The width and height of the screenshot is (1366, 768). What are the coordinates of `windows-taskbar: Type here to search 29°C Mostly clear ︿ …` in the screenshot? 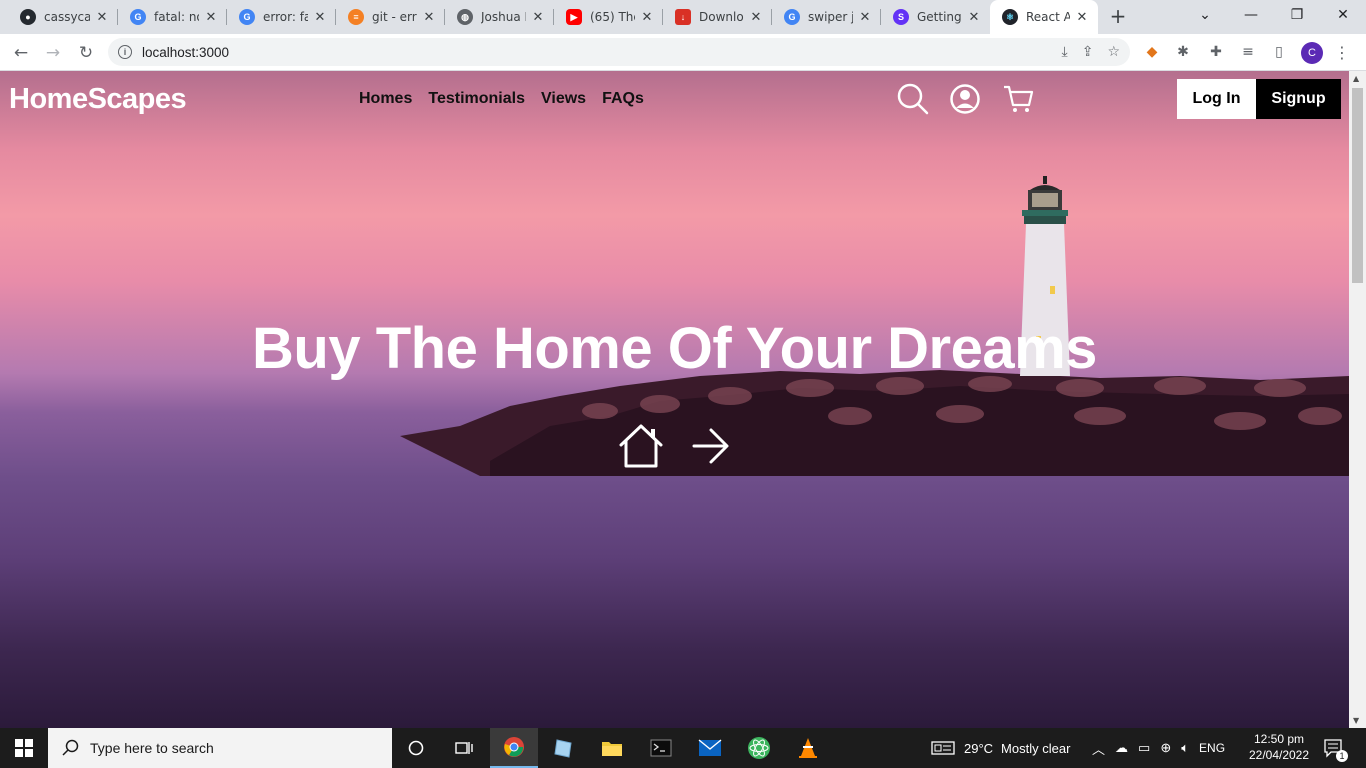 It's located at (683, 748).